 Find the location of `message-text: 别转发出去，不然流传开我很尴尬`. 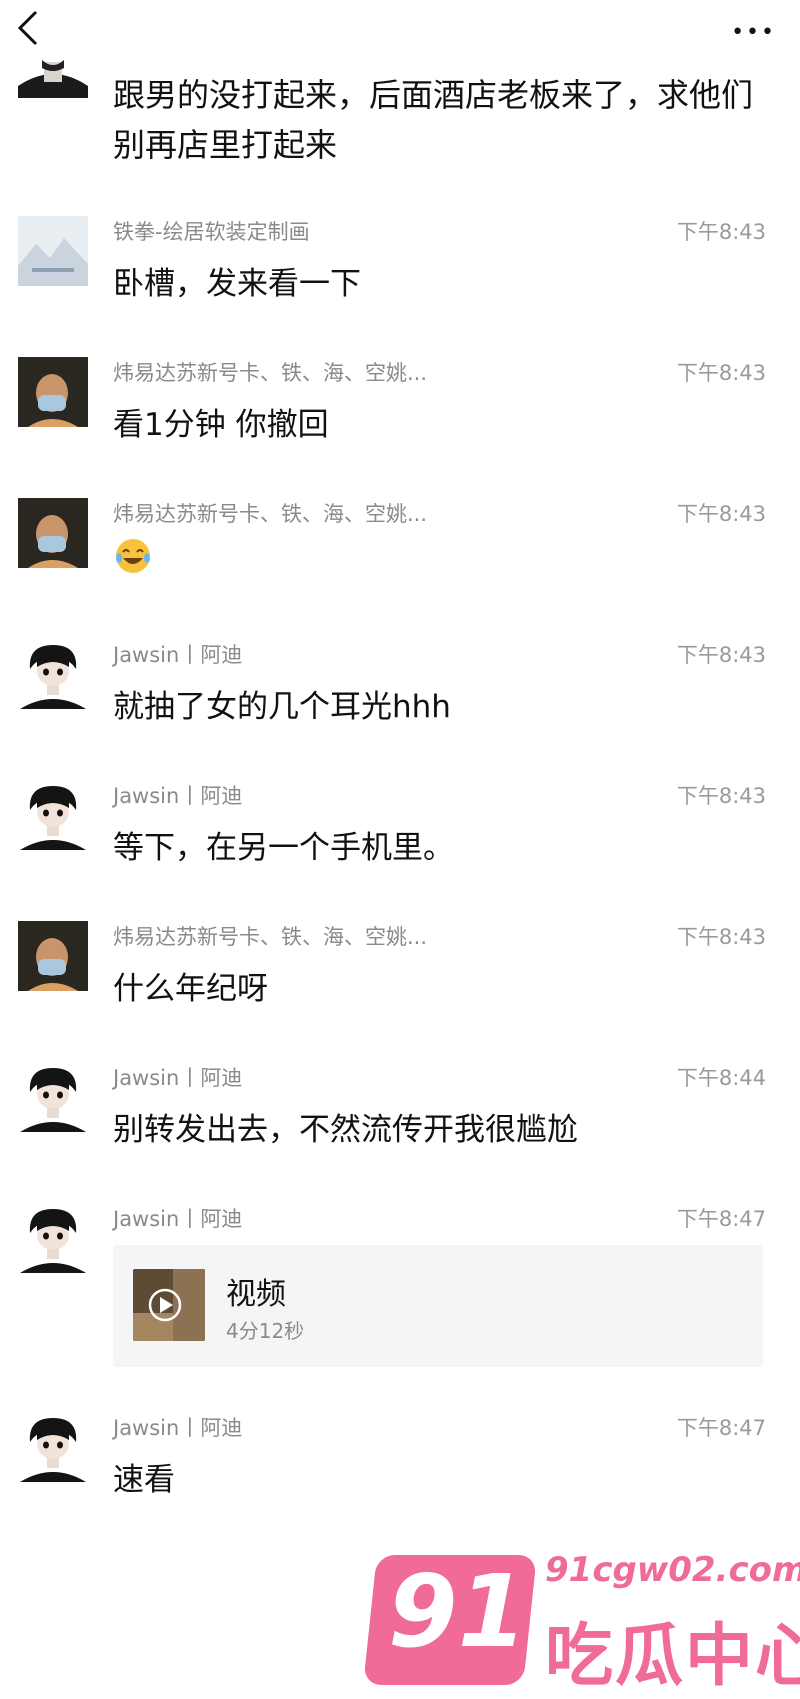

message-text: 别转发出去，不然流传开我很尴尬 is located at coordinates (345, 1130).